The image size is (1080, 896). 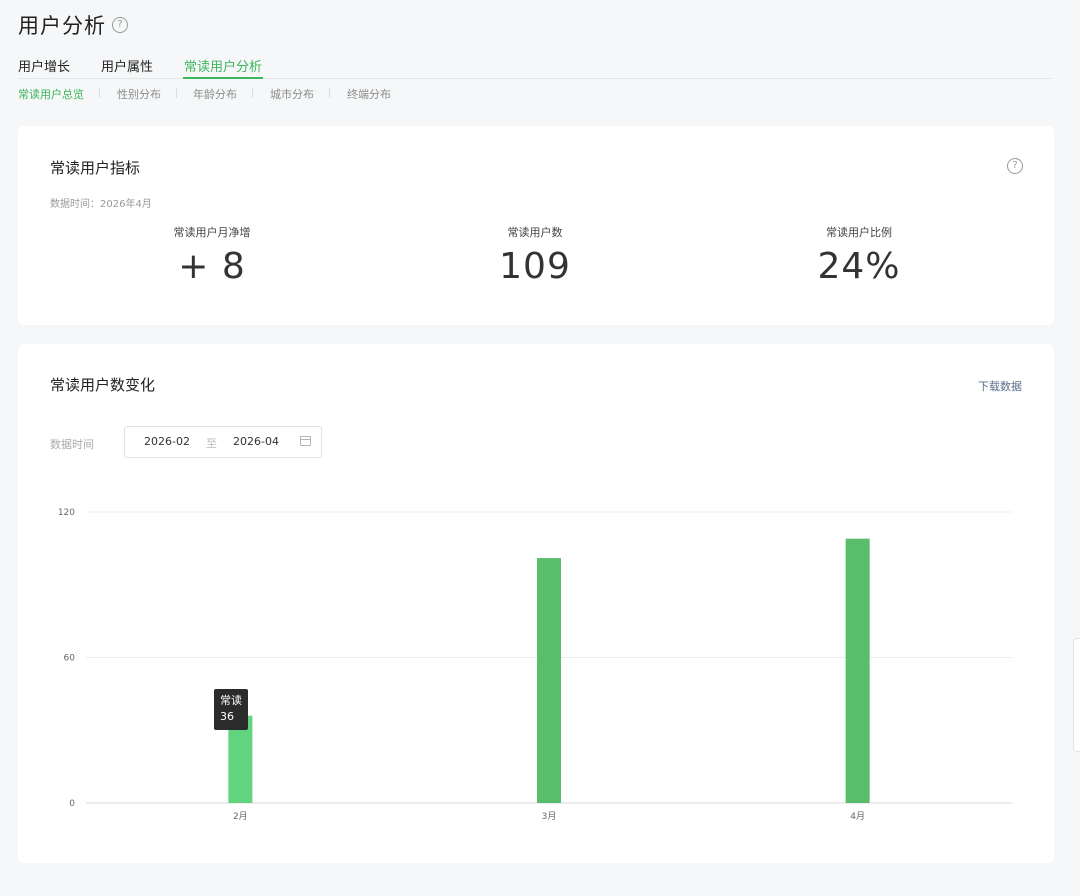 What do you see at coordinates (240, 816) in the screenshot?
I see `x-tick-label: 2月` at bounding box center [240, 816].